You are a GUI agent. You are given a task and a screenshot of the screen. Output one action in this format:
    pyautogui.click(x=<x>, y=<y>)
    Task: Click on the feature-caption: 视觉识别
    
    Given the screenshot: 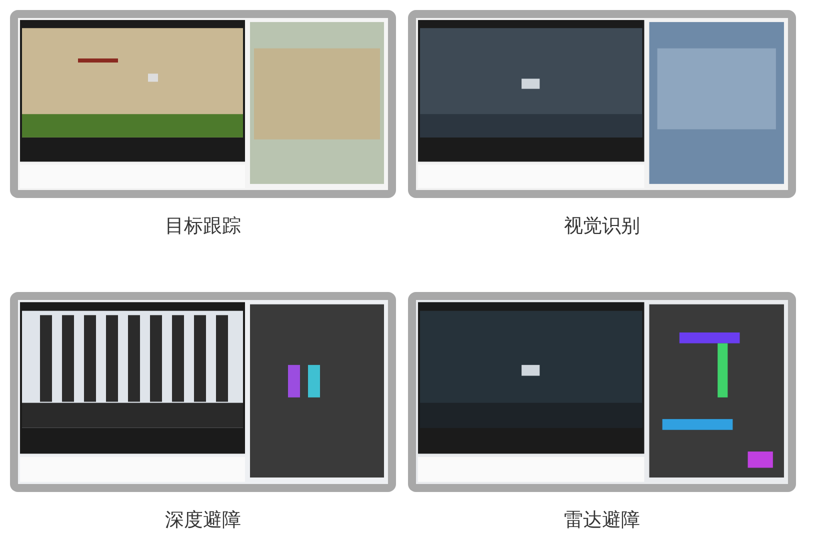 What is the action you would take?
    pyautogui.click(x=602, y=226)
    